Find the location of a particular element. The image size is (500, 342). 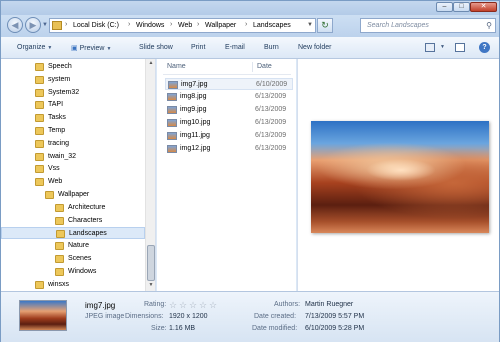

nav-tree-item: Scenes is located at coordinates (73, 259).